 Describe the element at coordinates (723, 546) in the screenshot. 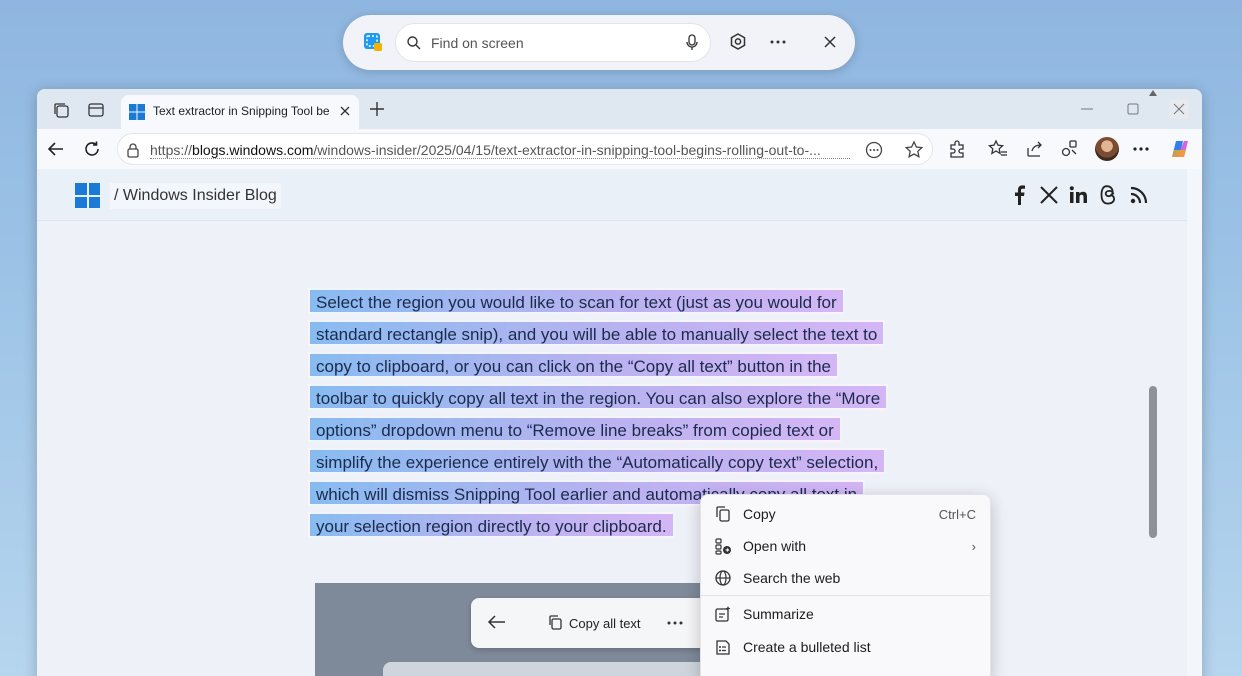

I see `open-with-icon` at that location.